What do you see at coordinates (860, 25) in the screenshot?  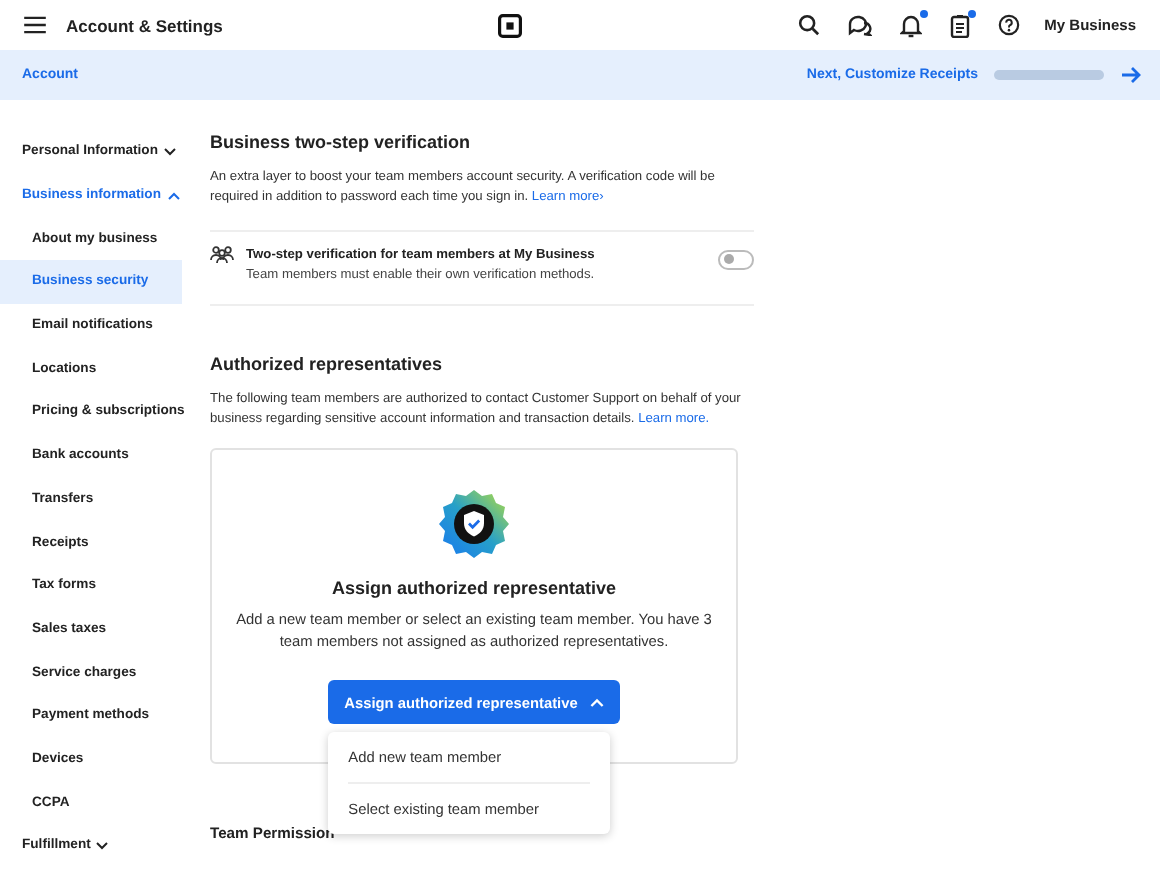 I see `chat-bubbles-icon` at bounding box center [860, 25].